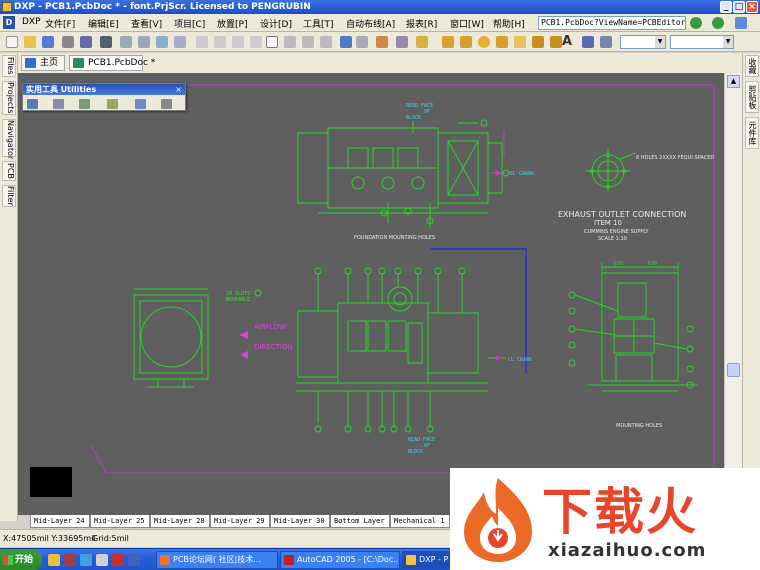 The width and height of the screenshot is (760, 570). Describe the element at coordinates (702, 42) in the screenshot. I see `filter-value-combo: ▼` at that location.